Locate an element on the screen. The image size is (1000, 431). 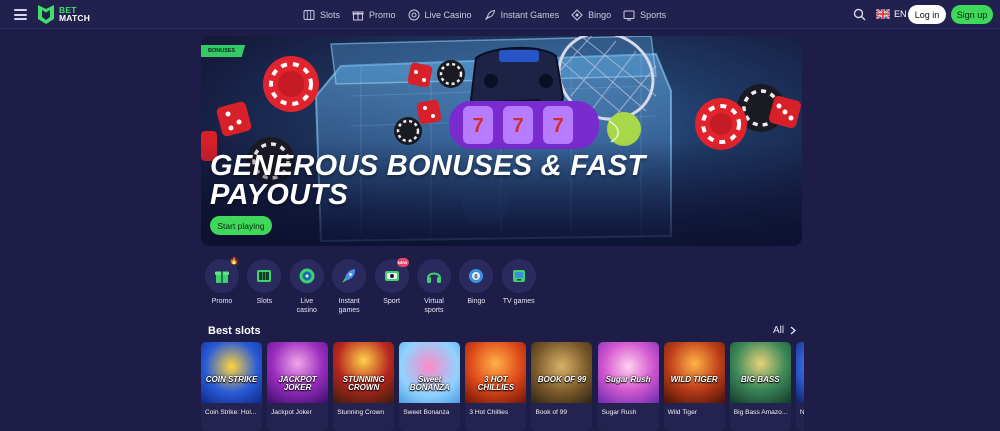
game-thumbnail: Sweet BONANZA is located at coordinates (430, 372).